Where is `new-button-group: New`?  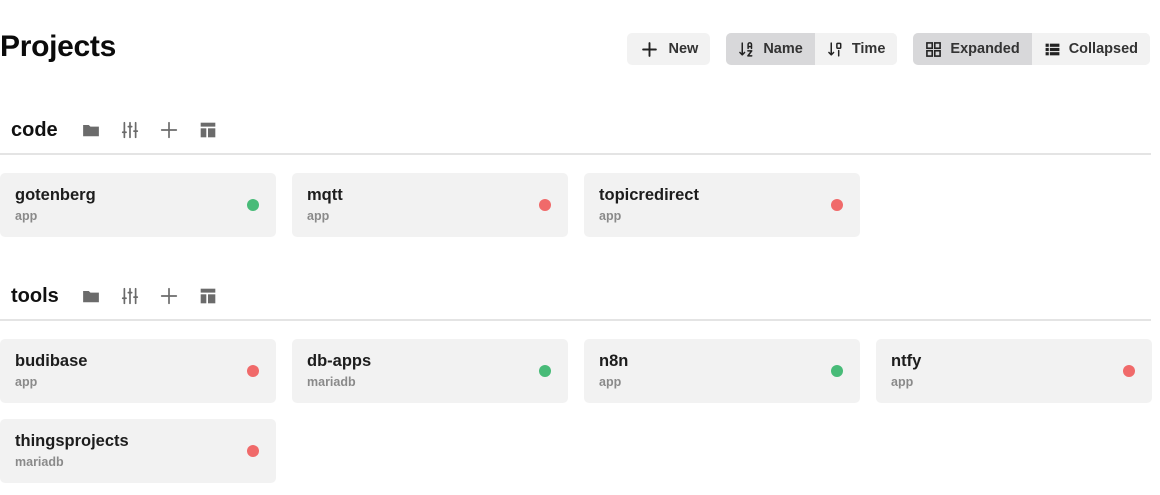
new-button-group: New is located at coordinates (669, 49).